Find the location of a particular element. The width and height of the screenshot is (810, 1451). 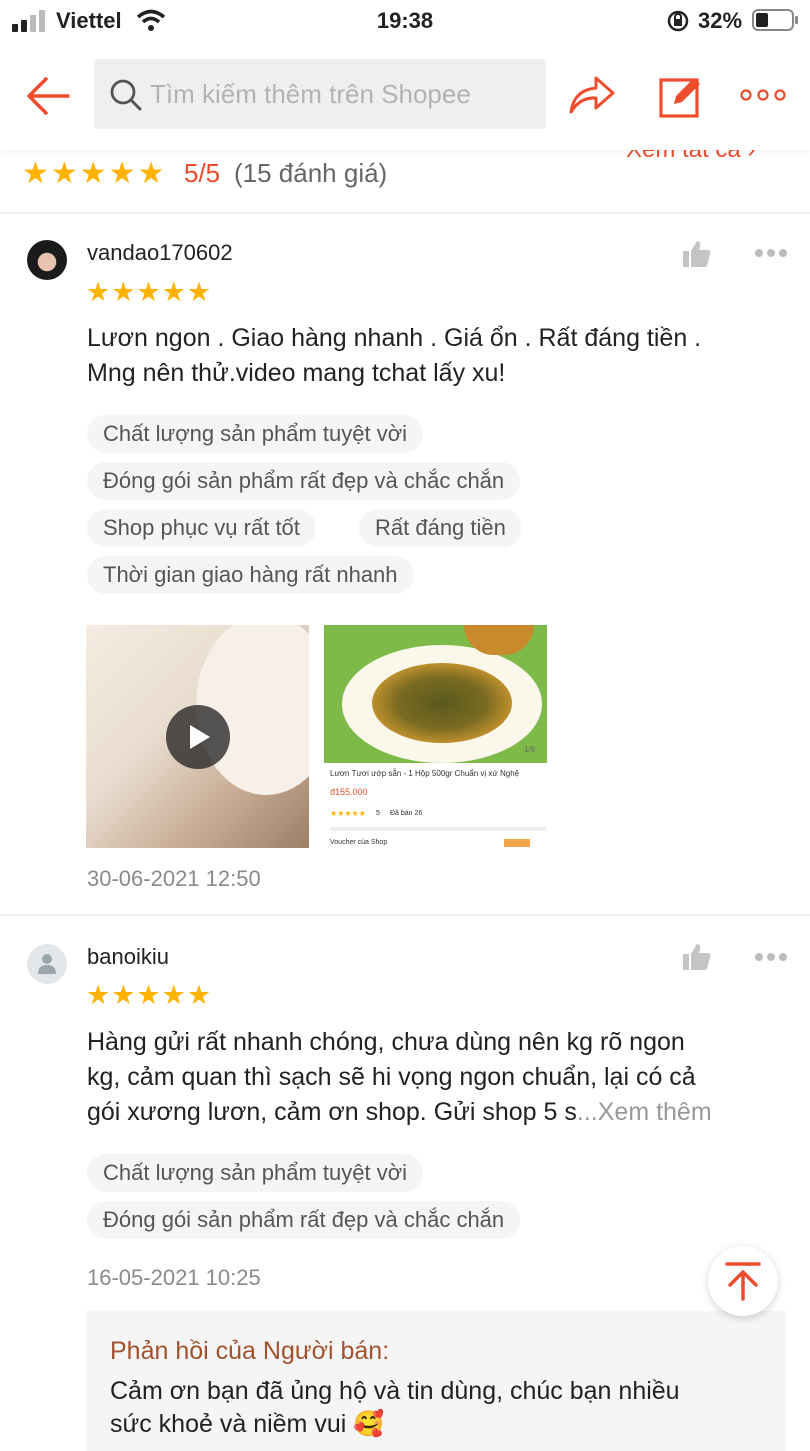

review-separator is located at coordinates (405, 915).